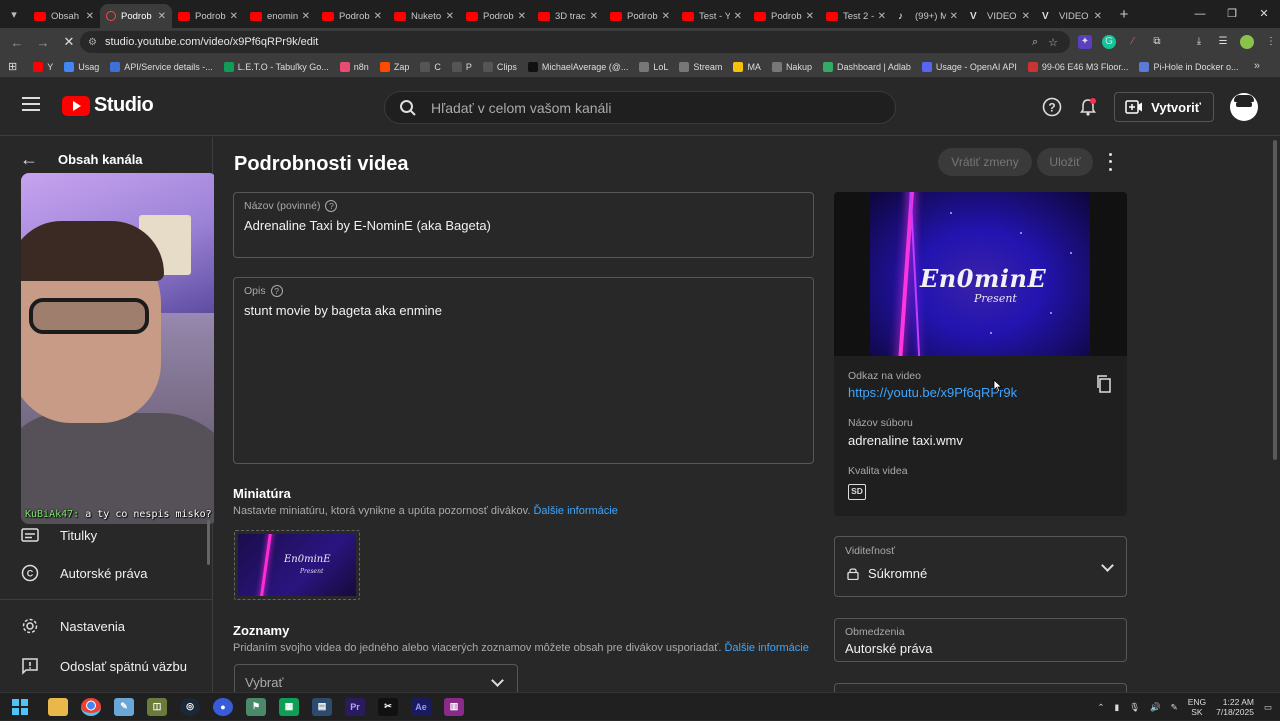  I want to click on site-info-icon: ⚙, so click(92, 42).